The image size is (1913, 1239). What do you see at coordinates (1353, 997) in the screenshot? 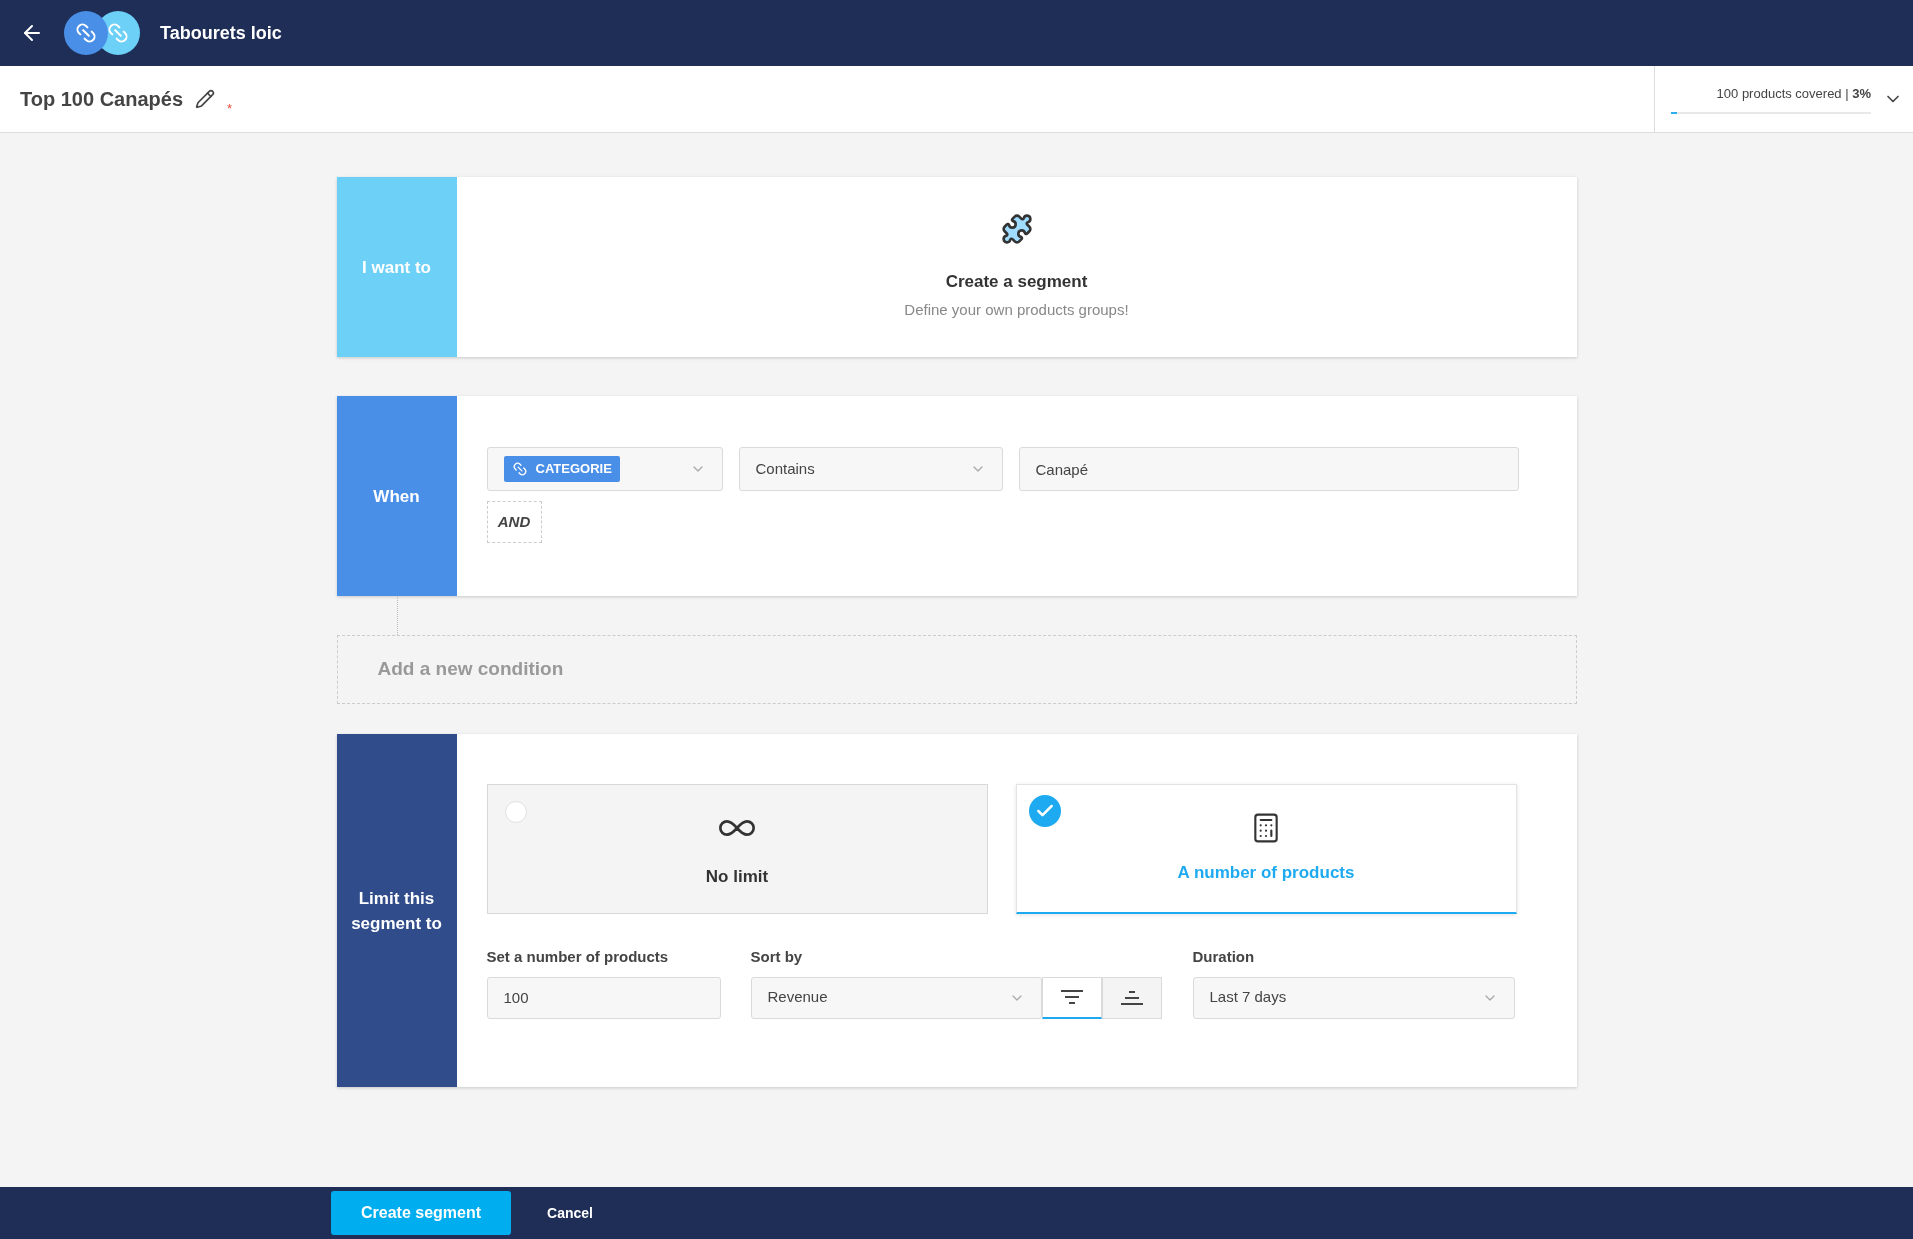
I see `duration-select: Last 7 days` at bounding box center [1353, 997].